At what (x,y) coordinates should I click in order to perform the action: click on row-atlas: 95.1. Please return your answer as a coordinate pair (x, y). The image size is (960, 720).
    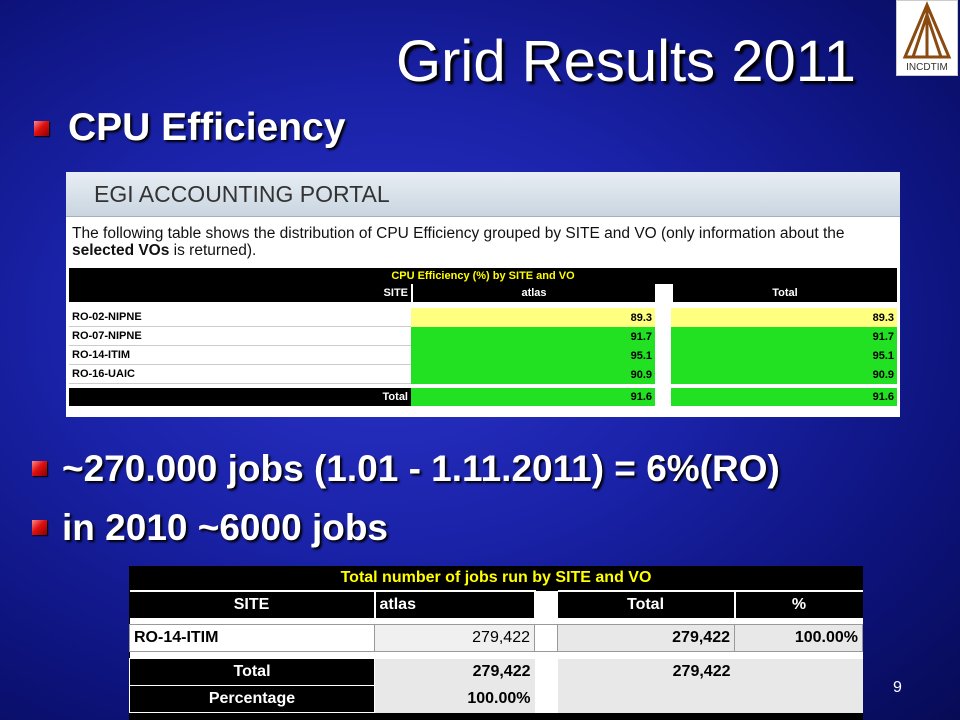
    Looking at the image, I should click on (533, 355).